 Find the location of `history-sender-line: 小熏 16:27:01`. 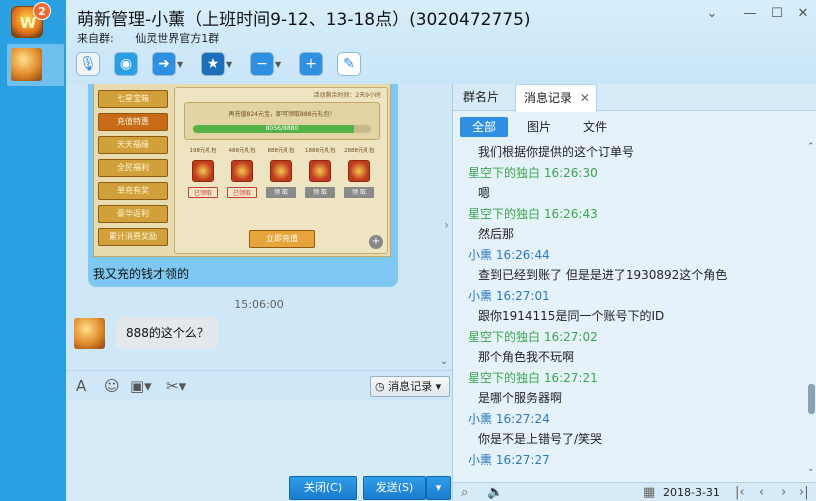

history-sender-line: 小熏 16:27:01 is located at coordinates (509, 295).